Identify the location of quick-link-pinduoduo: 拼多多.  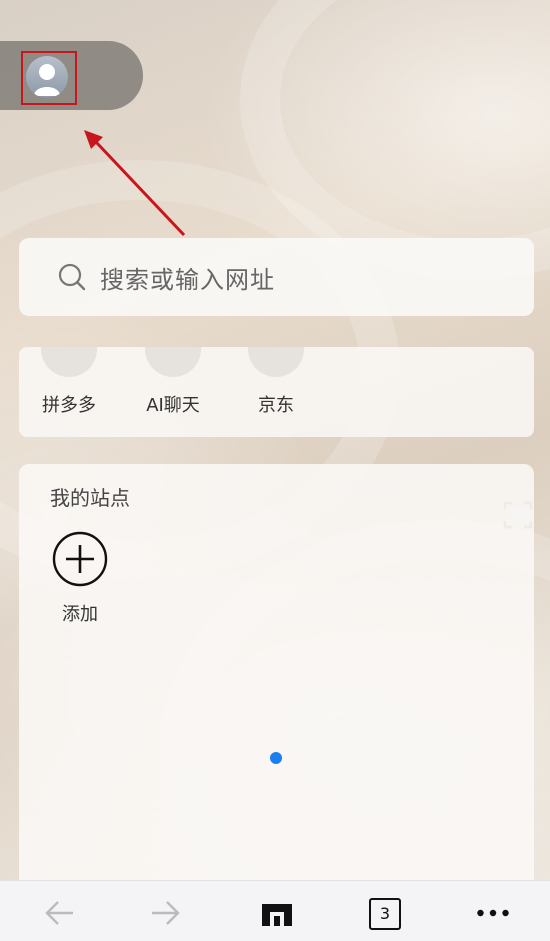
(69, 382).